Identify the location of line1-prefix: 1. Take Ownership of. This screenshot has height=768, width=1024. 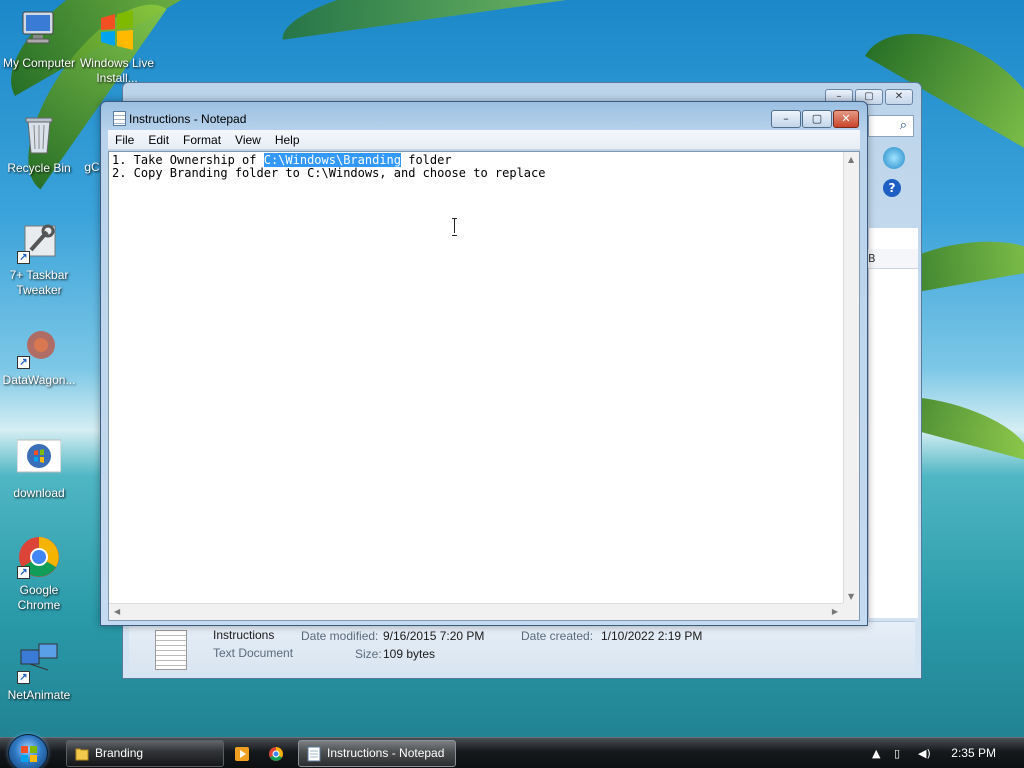
(188, 160).